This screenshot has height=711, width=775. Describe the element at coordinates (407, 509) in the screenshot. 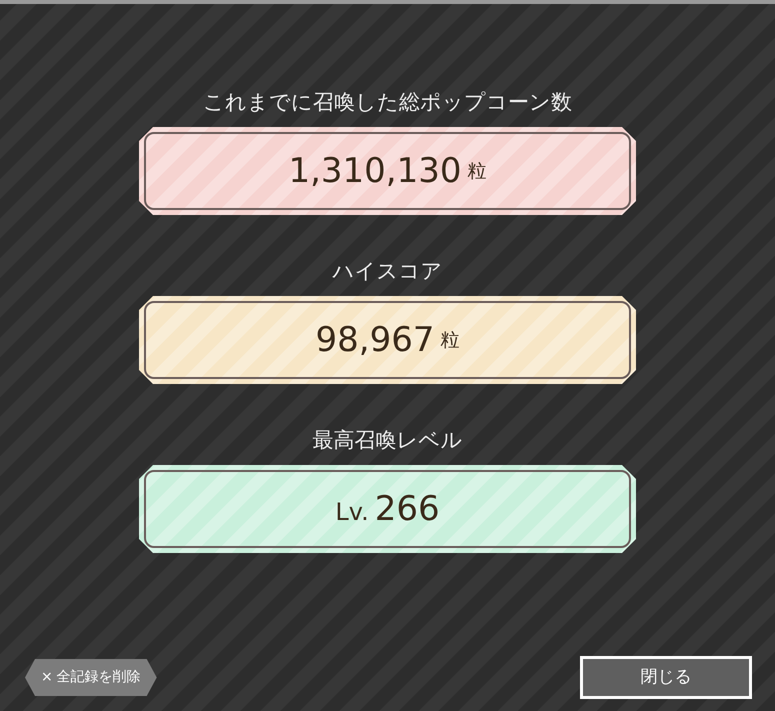

I see `stat-value: 266` at that location.